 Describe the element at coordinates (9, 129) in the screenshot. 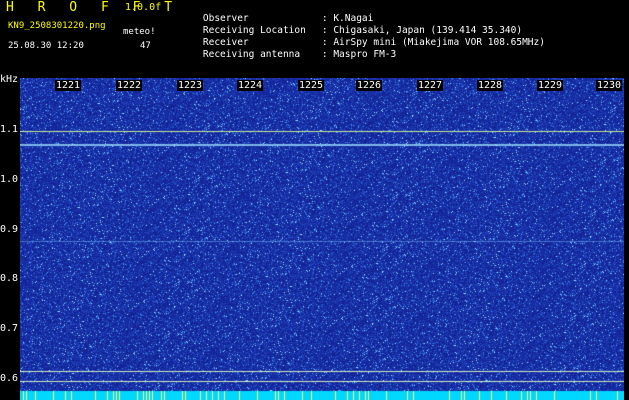

I see `y-tick-label: 1.1` at that location.